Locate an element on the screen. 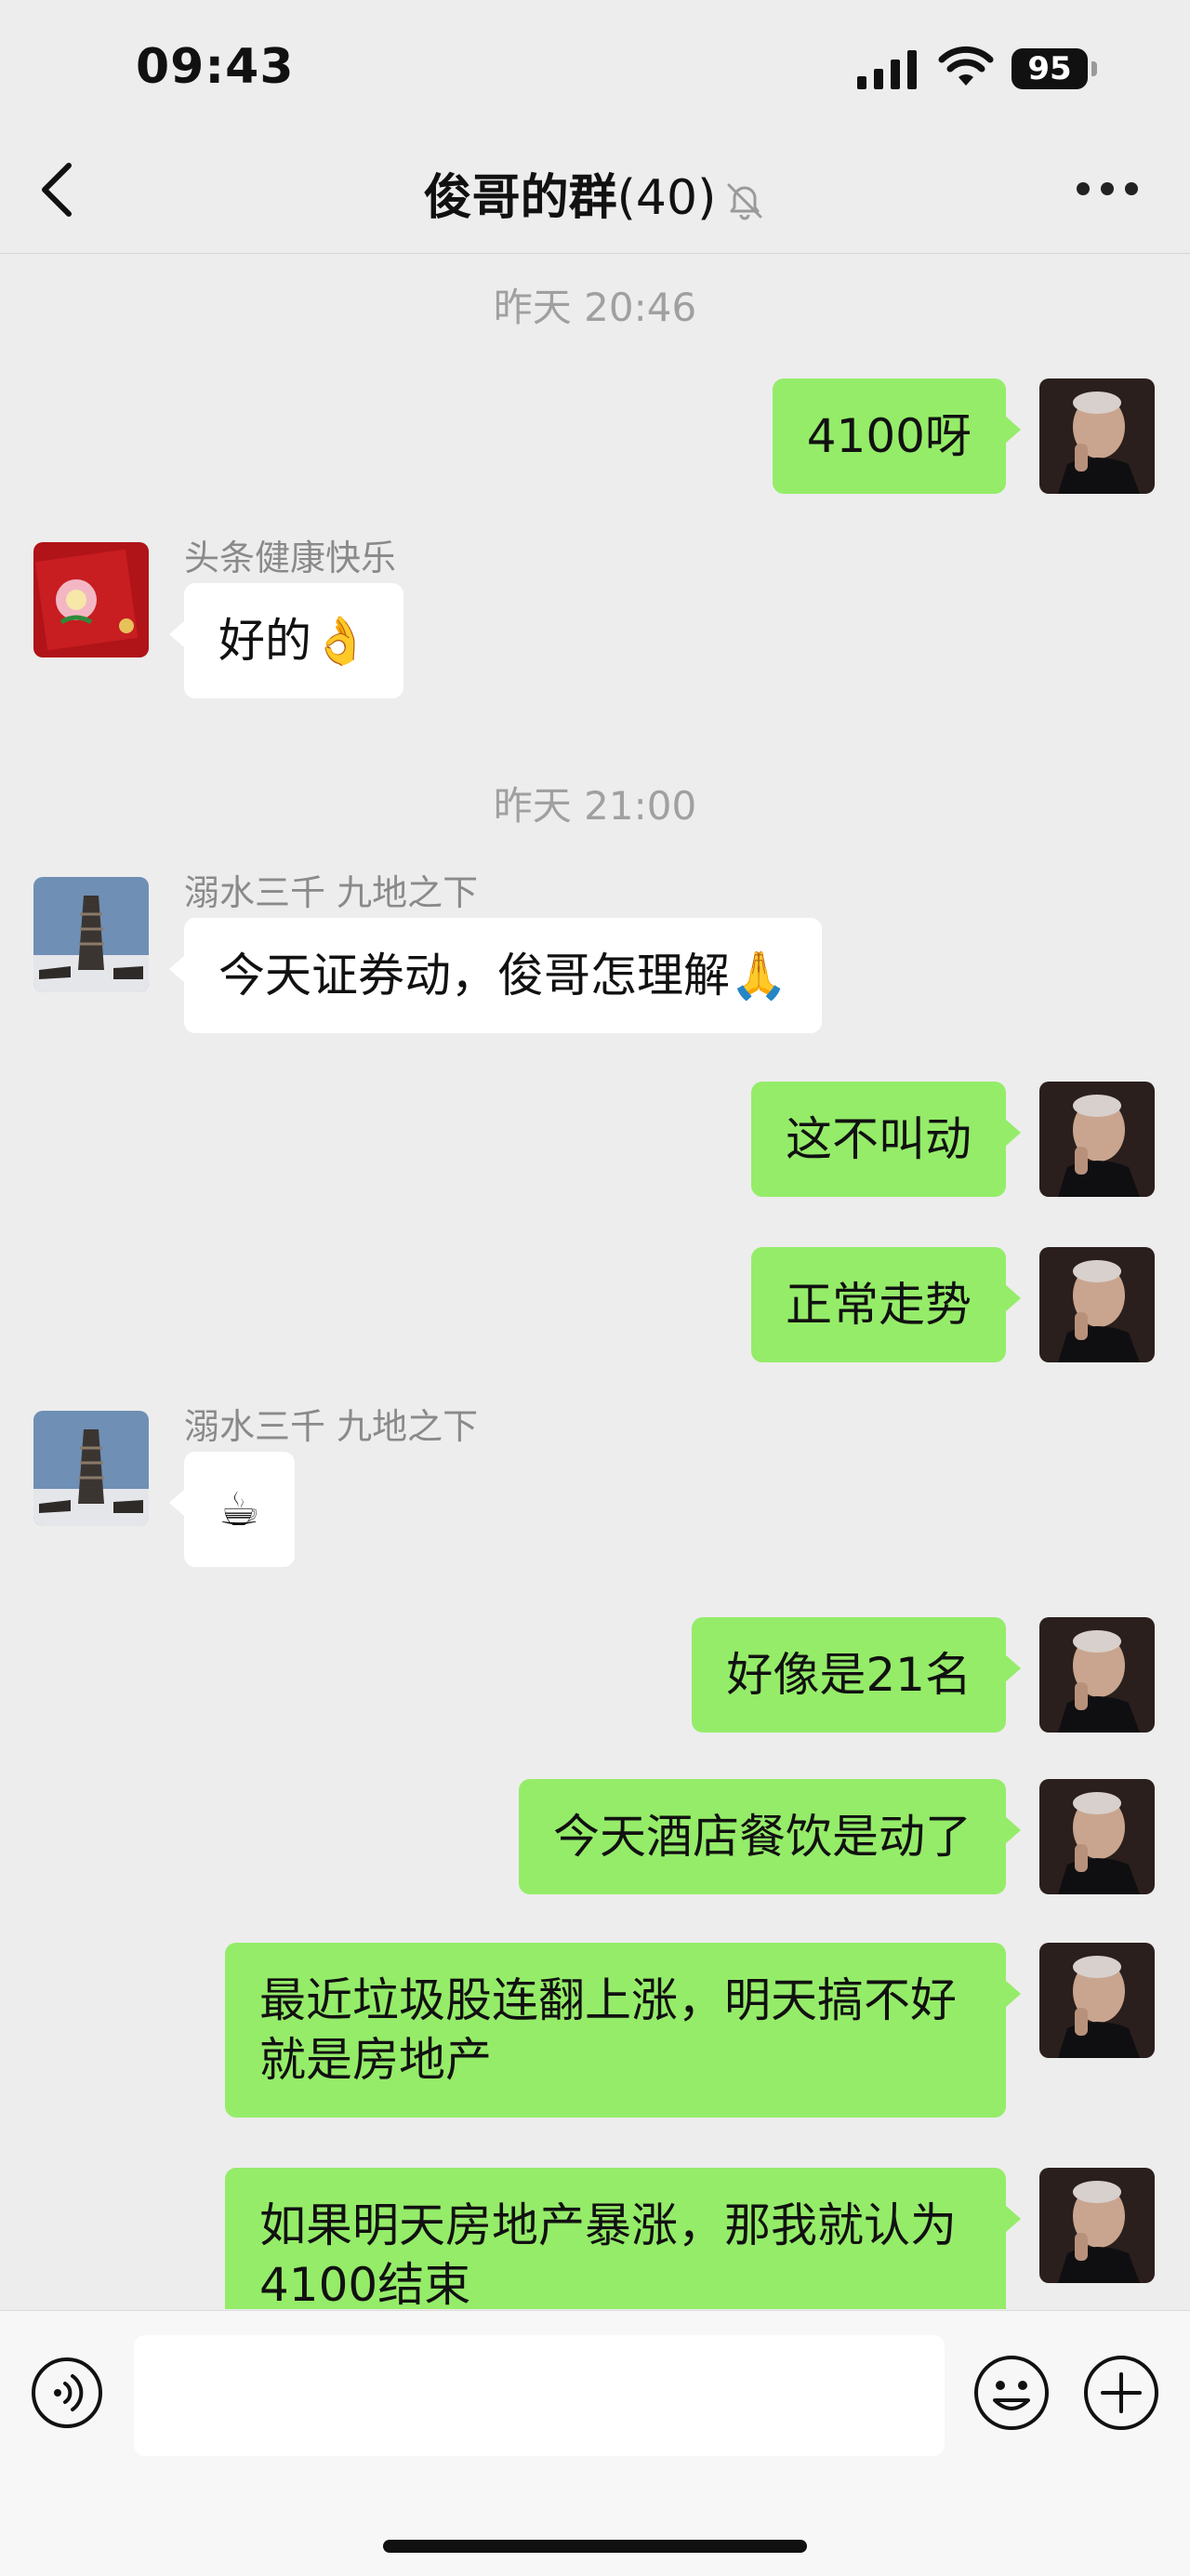 This screenshot has width=1190, height=2576. message-bubble-outgoing: 这不叫动 is located at coordinates (886, 1139).